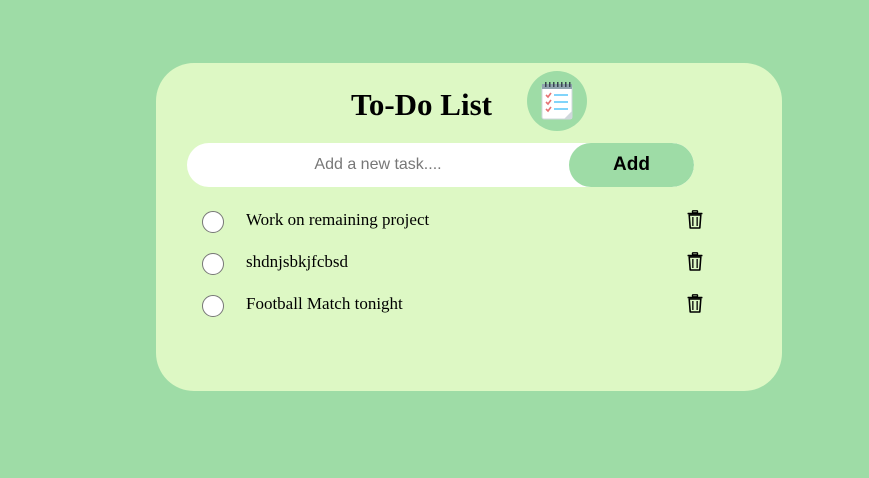 The height and width of the screenshot is (478, 869). What do you see at coordinates (456, 308) in the screenshot?
I see `task-item: Football Match tonight` at bounding box center [456, 308].